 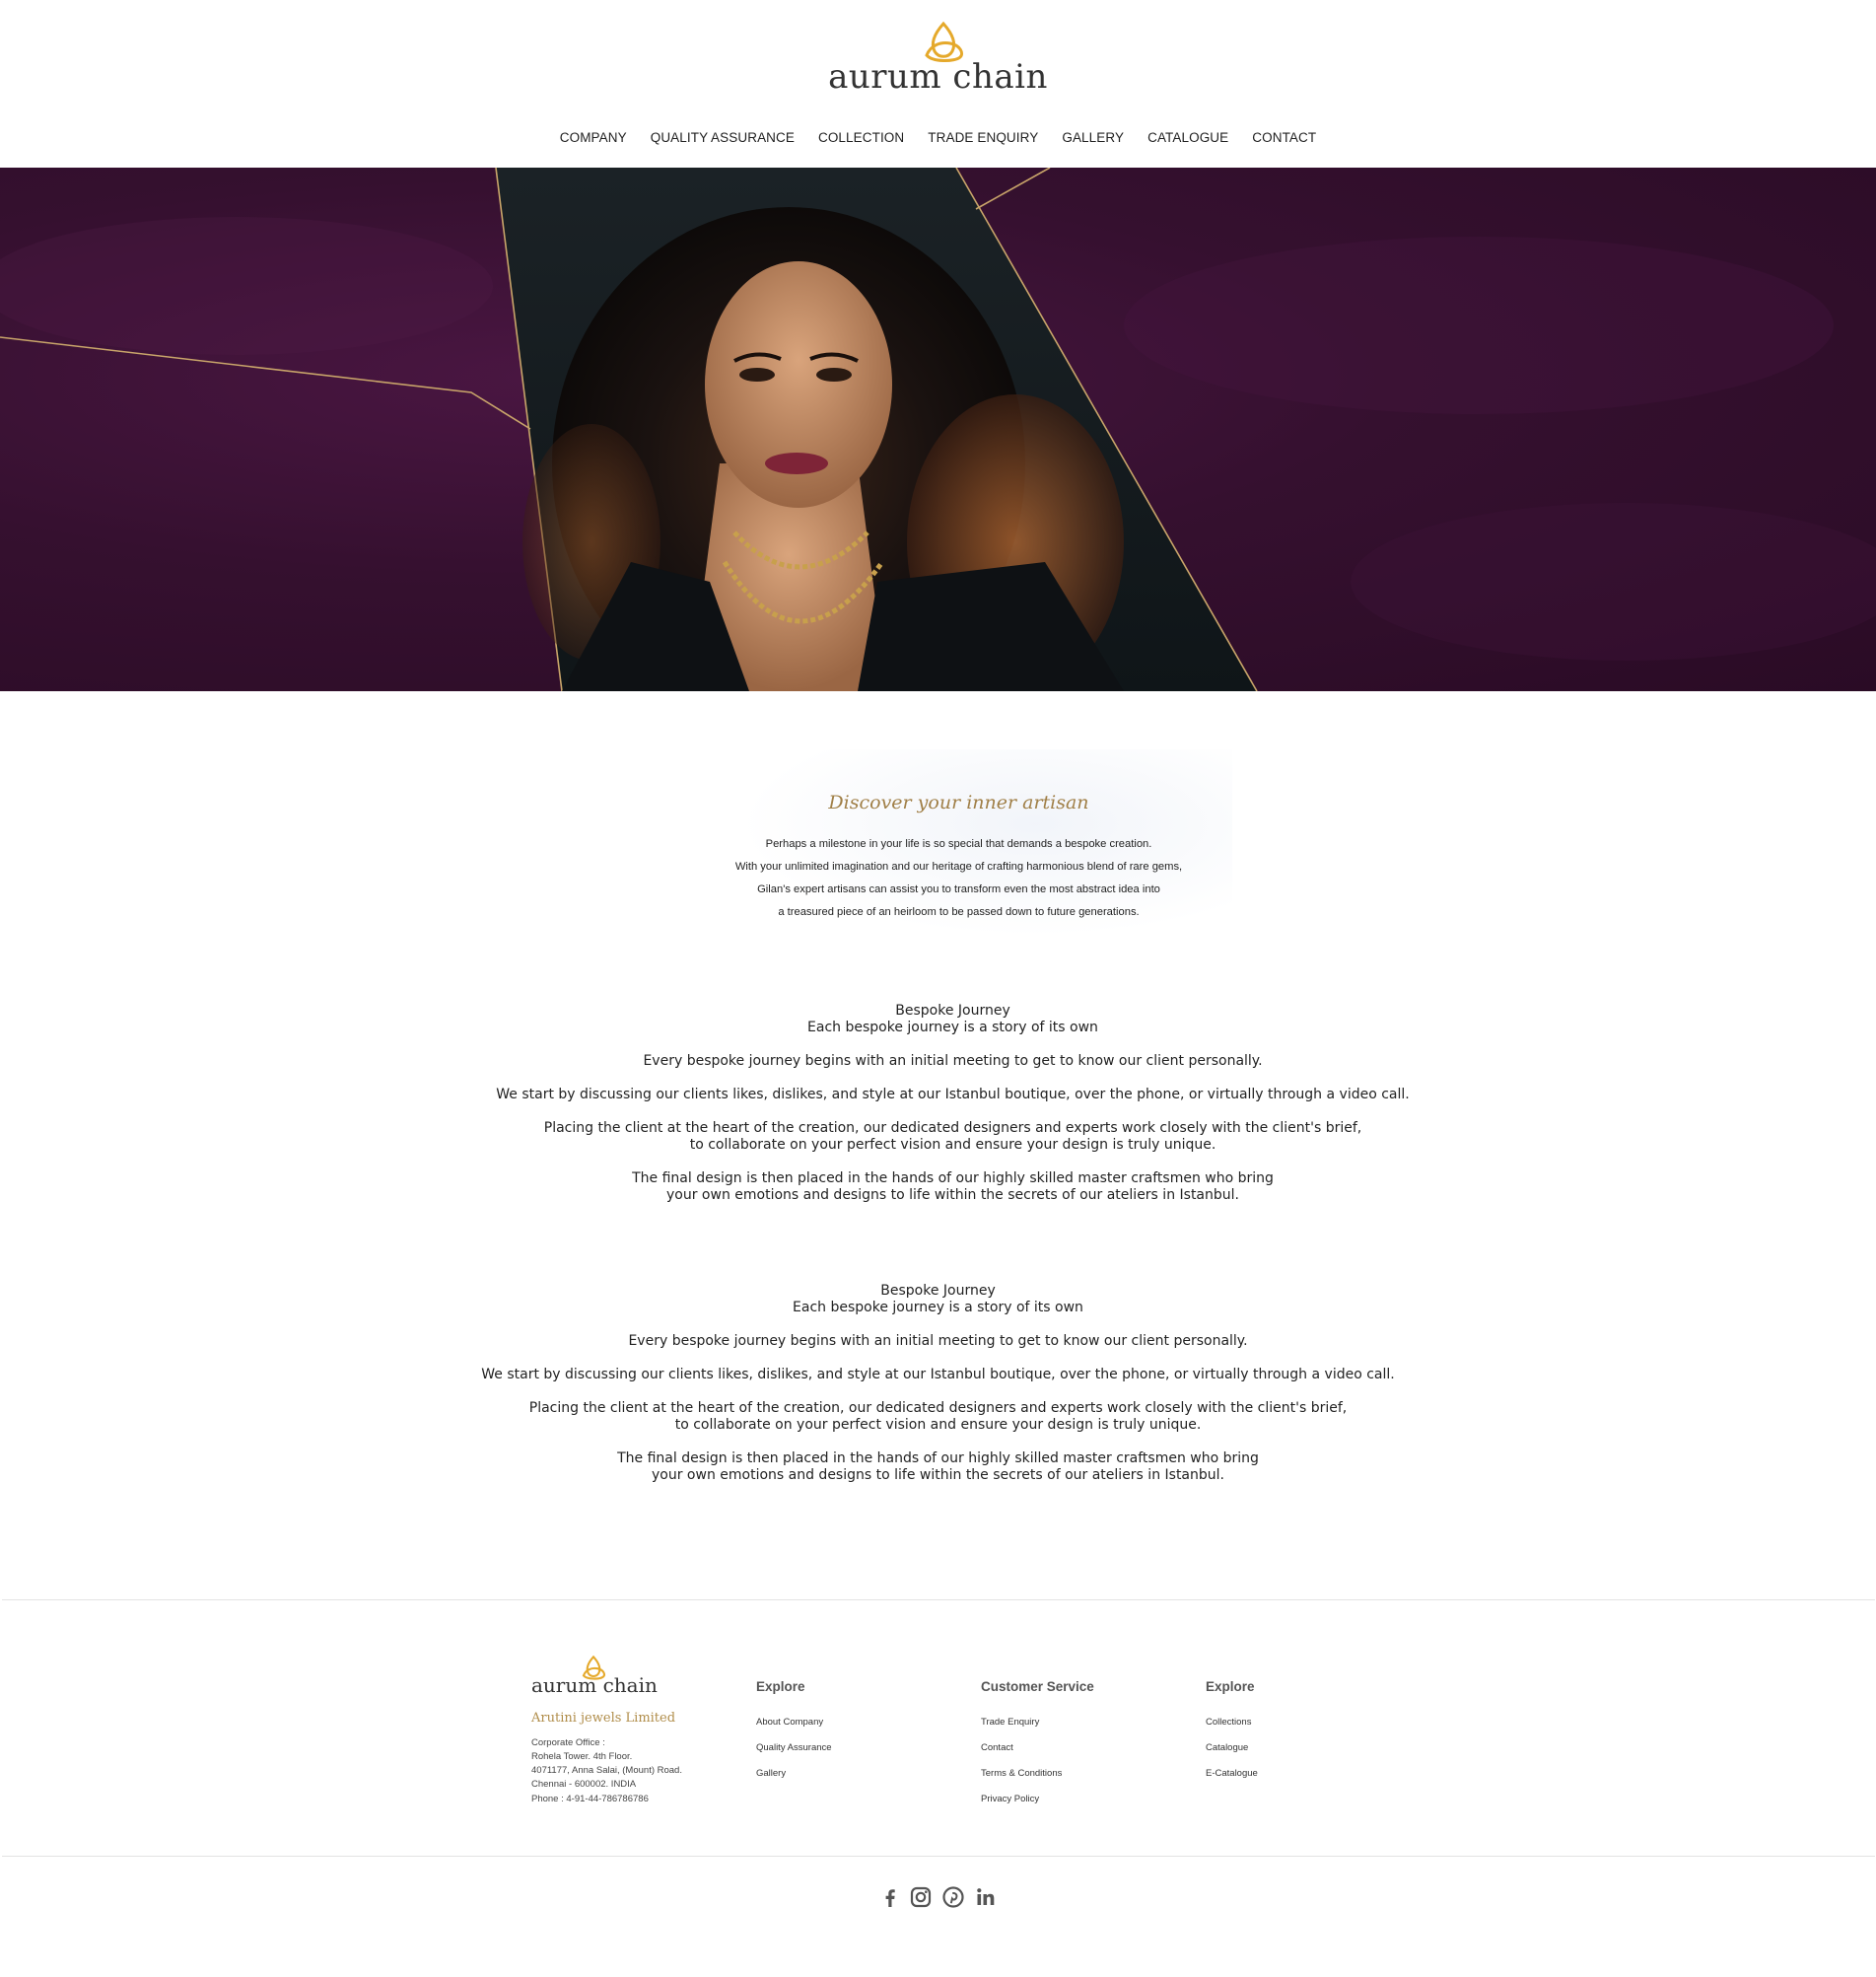 I want to click on footer-link-trade-enquiry: Trade Enquiry, so click(x=1010, y=1722).